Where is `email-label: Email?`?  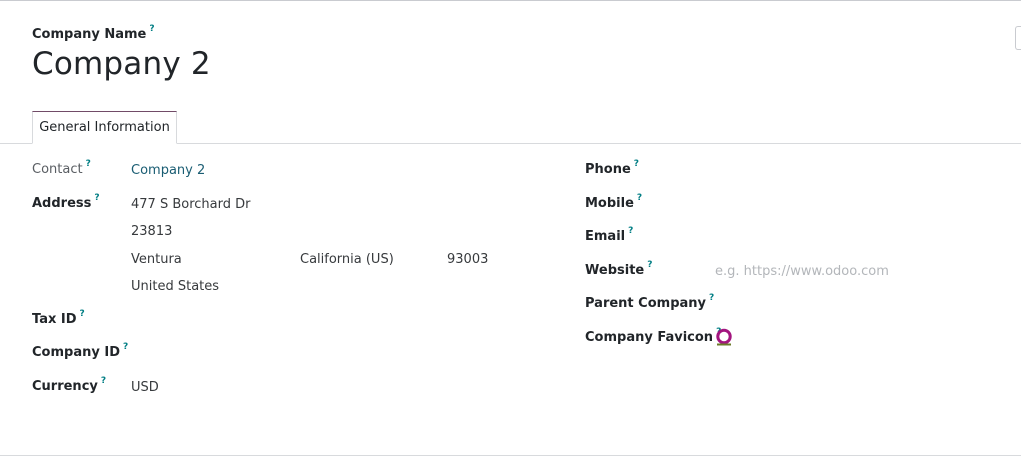 email-label: Email? is located at coordinates (609, 235).